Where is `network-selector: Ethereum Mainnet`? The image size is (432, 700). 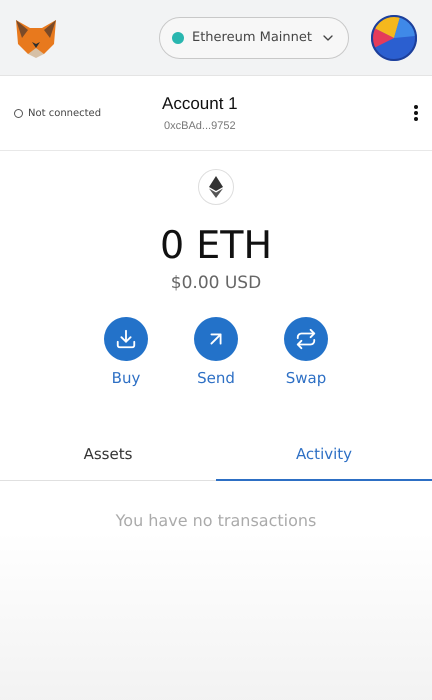 network-selector: Ethereum Mainnet is located at coordinates (253, 37).